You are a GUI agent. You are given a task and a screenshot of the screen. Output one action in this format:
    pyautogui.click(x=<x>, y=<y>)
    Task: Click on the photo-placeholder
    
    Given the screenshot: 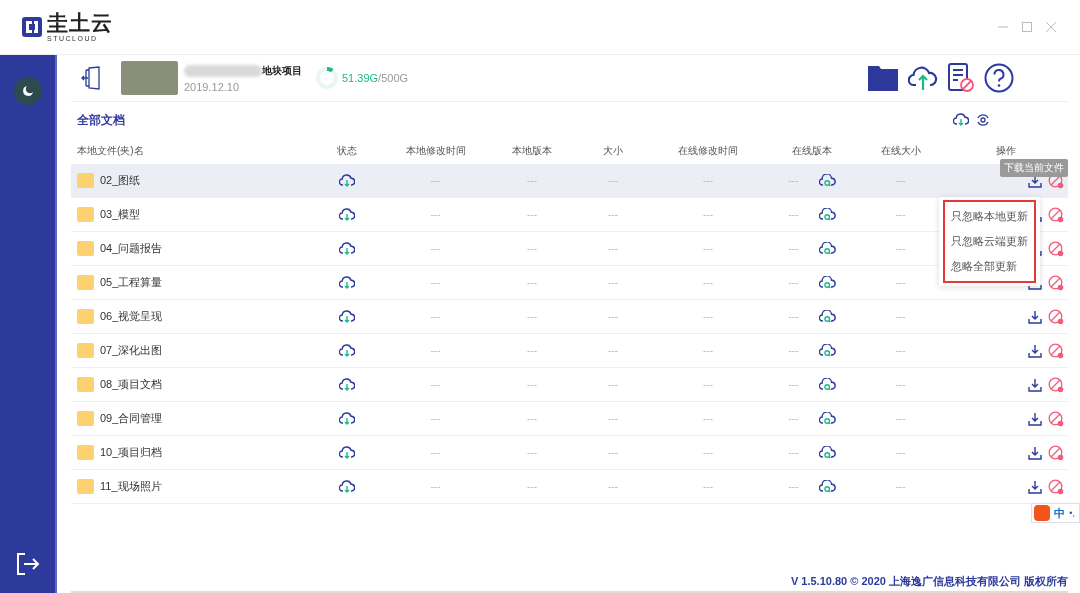 What is the action you would take?
    pyautogui.click(x=149, y=78)
    